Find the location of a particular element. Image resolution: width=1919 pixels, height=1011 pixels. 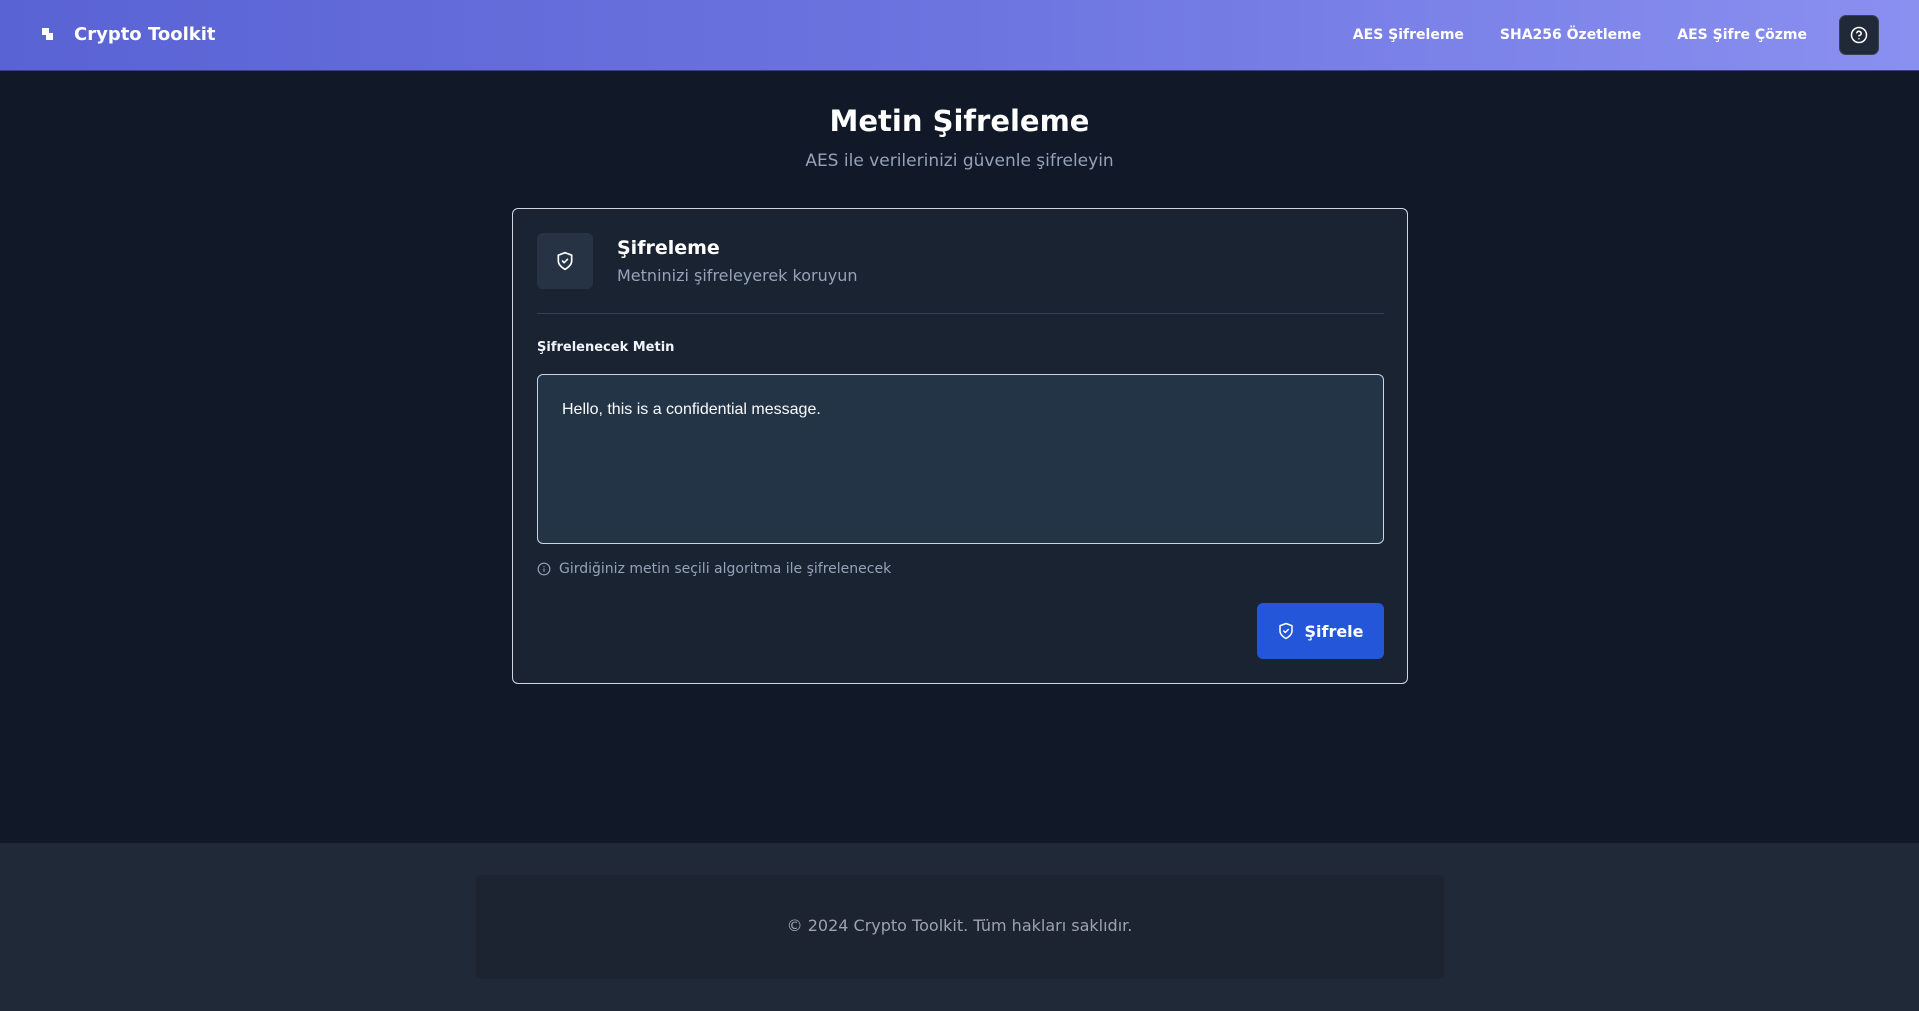

logo-icon is located at coordinates (50, 35).